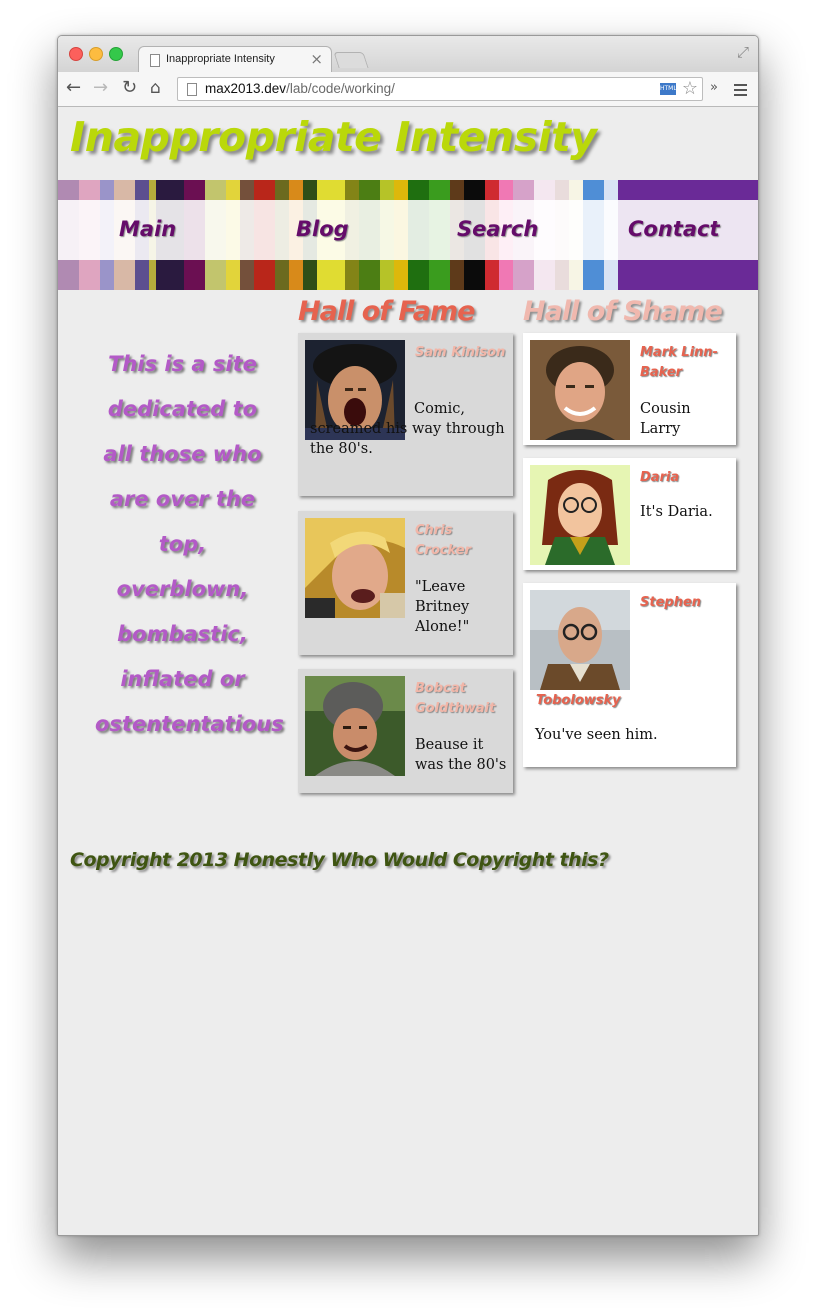 This screenshot has width=814, height=1314. I want to click on hall-of-shame-heading: Hall of Shame, so click(623, 311).